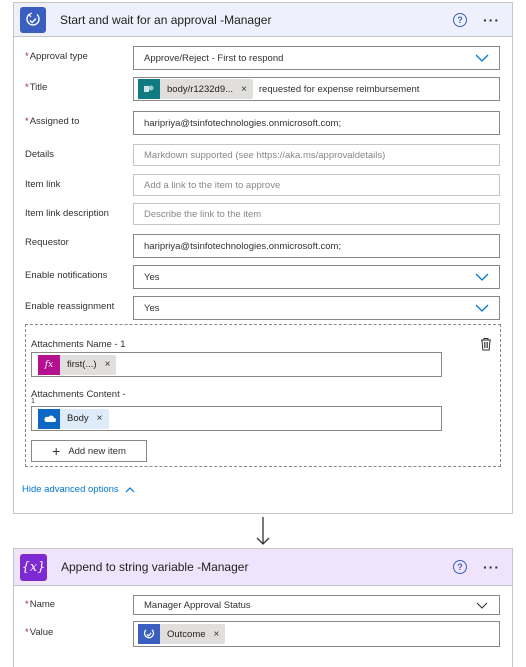 This screenshot has width=526, height=667. I want to click on trash-icon, so click(486, 344).